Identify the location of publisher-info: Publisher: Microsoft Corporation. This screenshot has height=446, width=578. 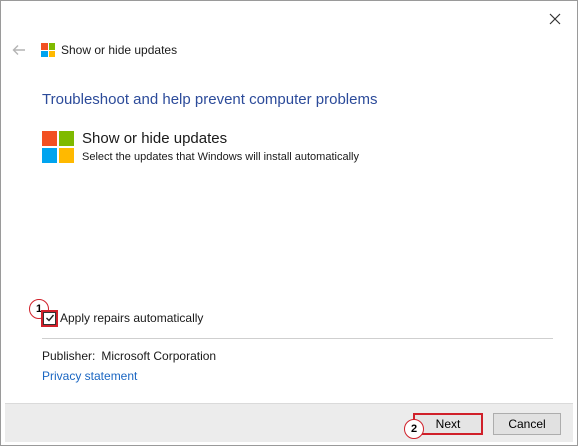
(129, 356).